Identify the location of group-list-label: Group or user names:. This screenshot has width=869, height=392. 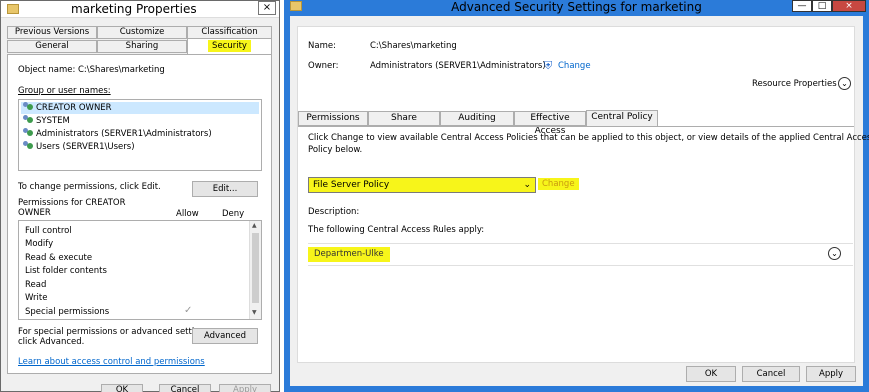
(64, 91).